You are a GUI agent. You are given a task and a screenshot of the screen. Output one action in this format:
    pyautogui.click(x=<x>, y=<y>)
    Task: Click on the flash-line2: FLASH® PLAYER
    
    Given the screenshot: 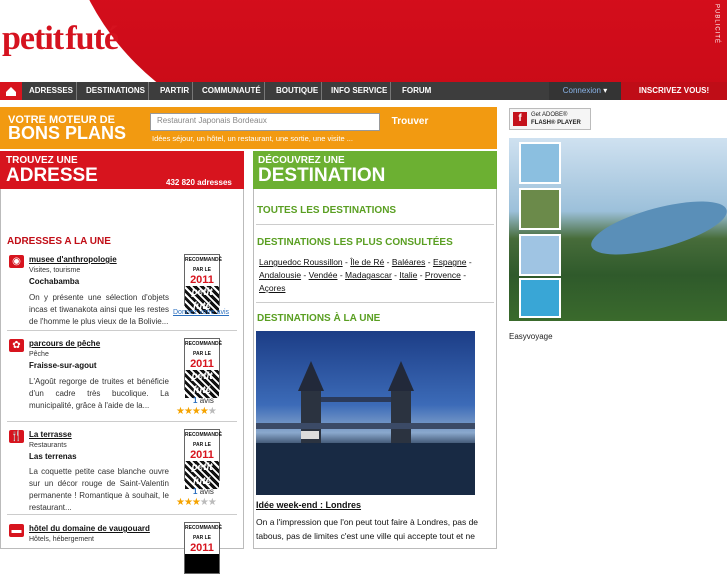 What is the action you would take?
    pyautogui.click(x=556, y=123)
    